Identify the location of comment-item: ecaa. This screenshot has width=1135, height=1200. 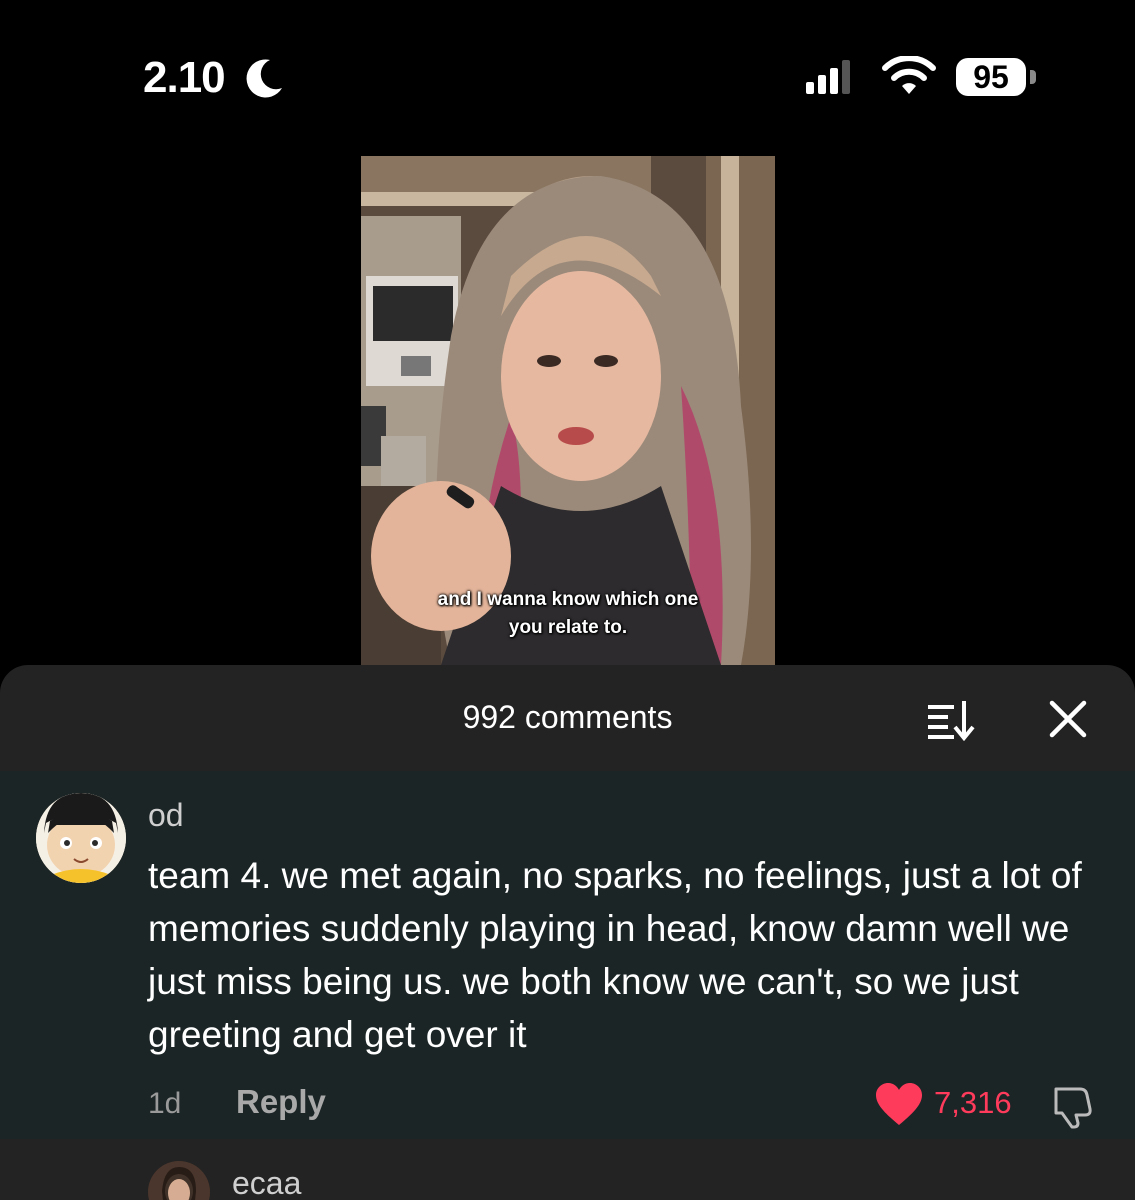
(567, 1169).